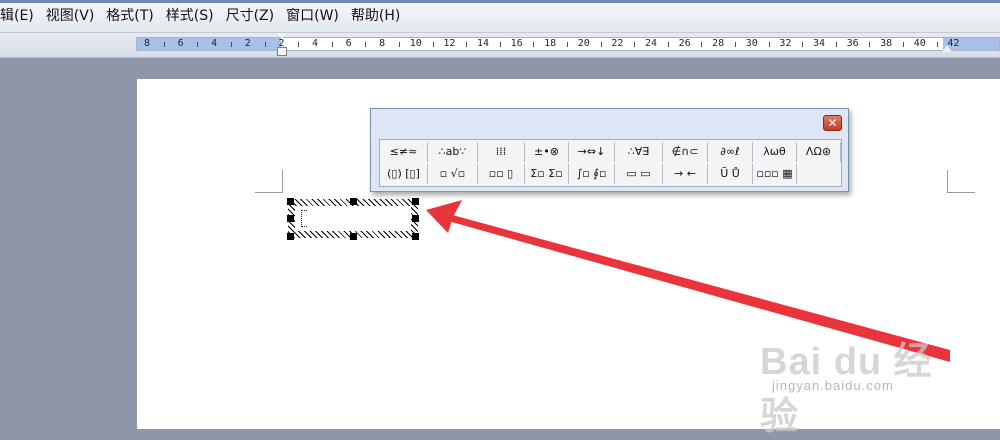 The image size is (1000, 440). Describe the element at coordinates (833, 385) in the screenshot. I see `watermark-url: jingyan.baidu.com` at that location.